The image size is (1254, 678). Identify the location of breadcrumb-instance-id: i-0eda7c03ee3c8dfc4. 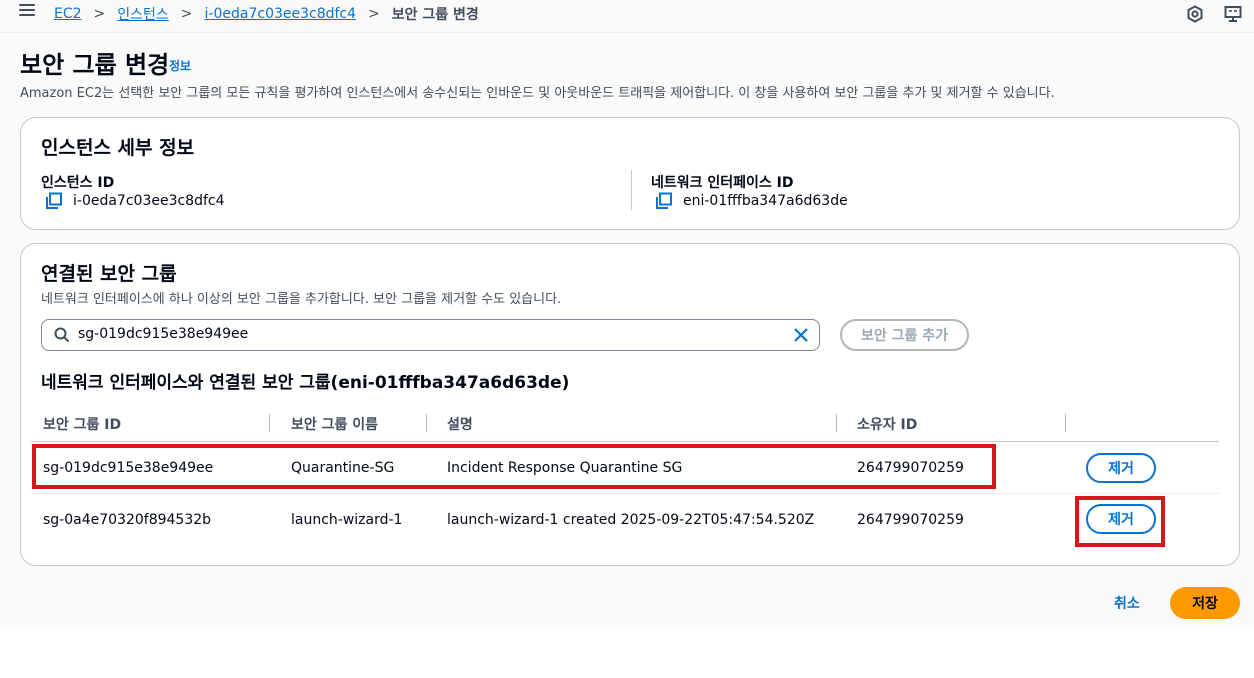
(281, 14).